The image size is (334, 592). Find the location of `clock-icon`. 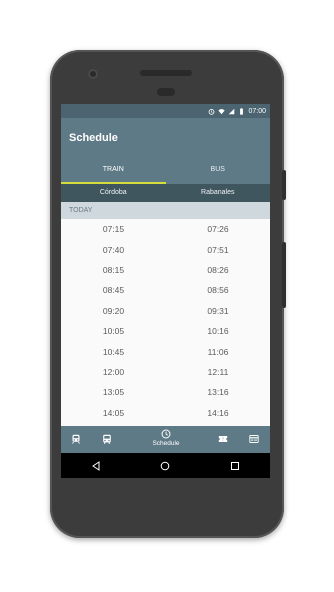

clock-icon is located at coordinates (166, 434).